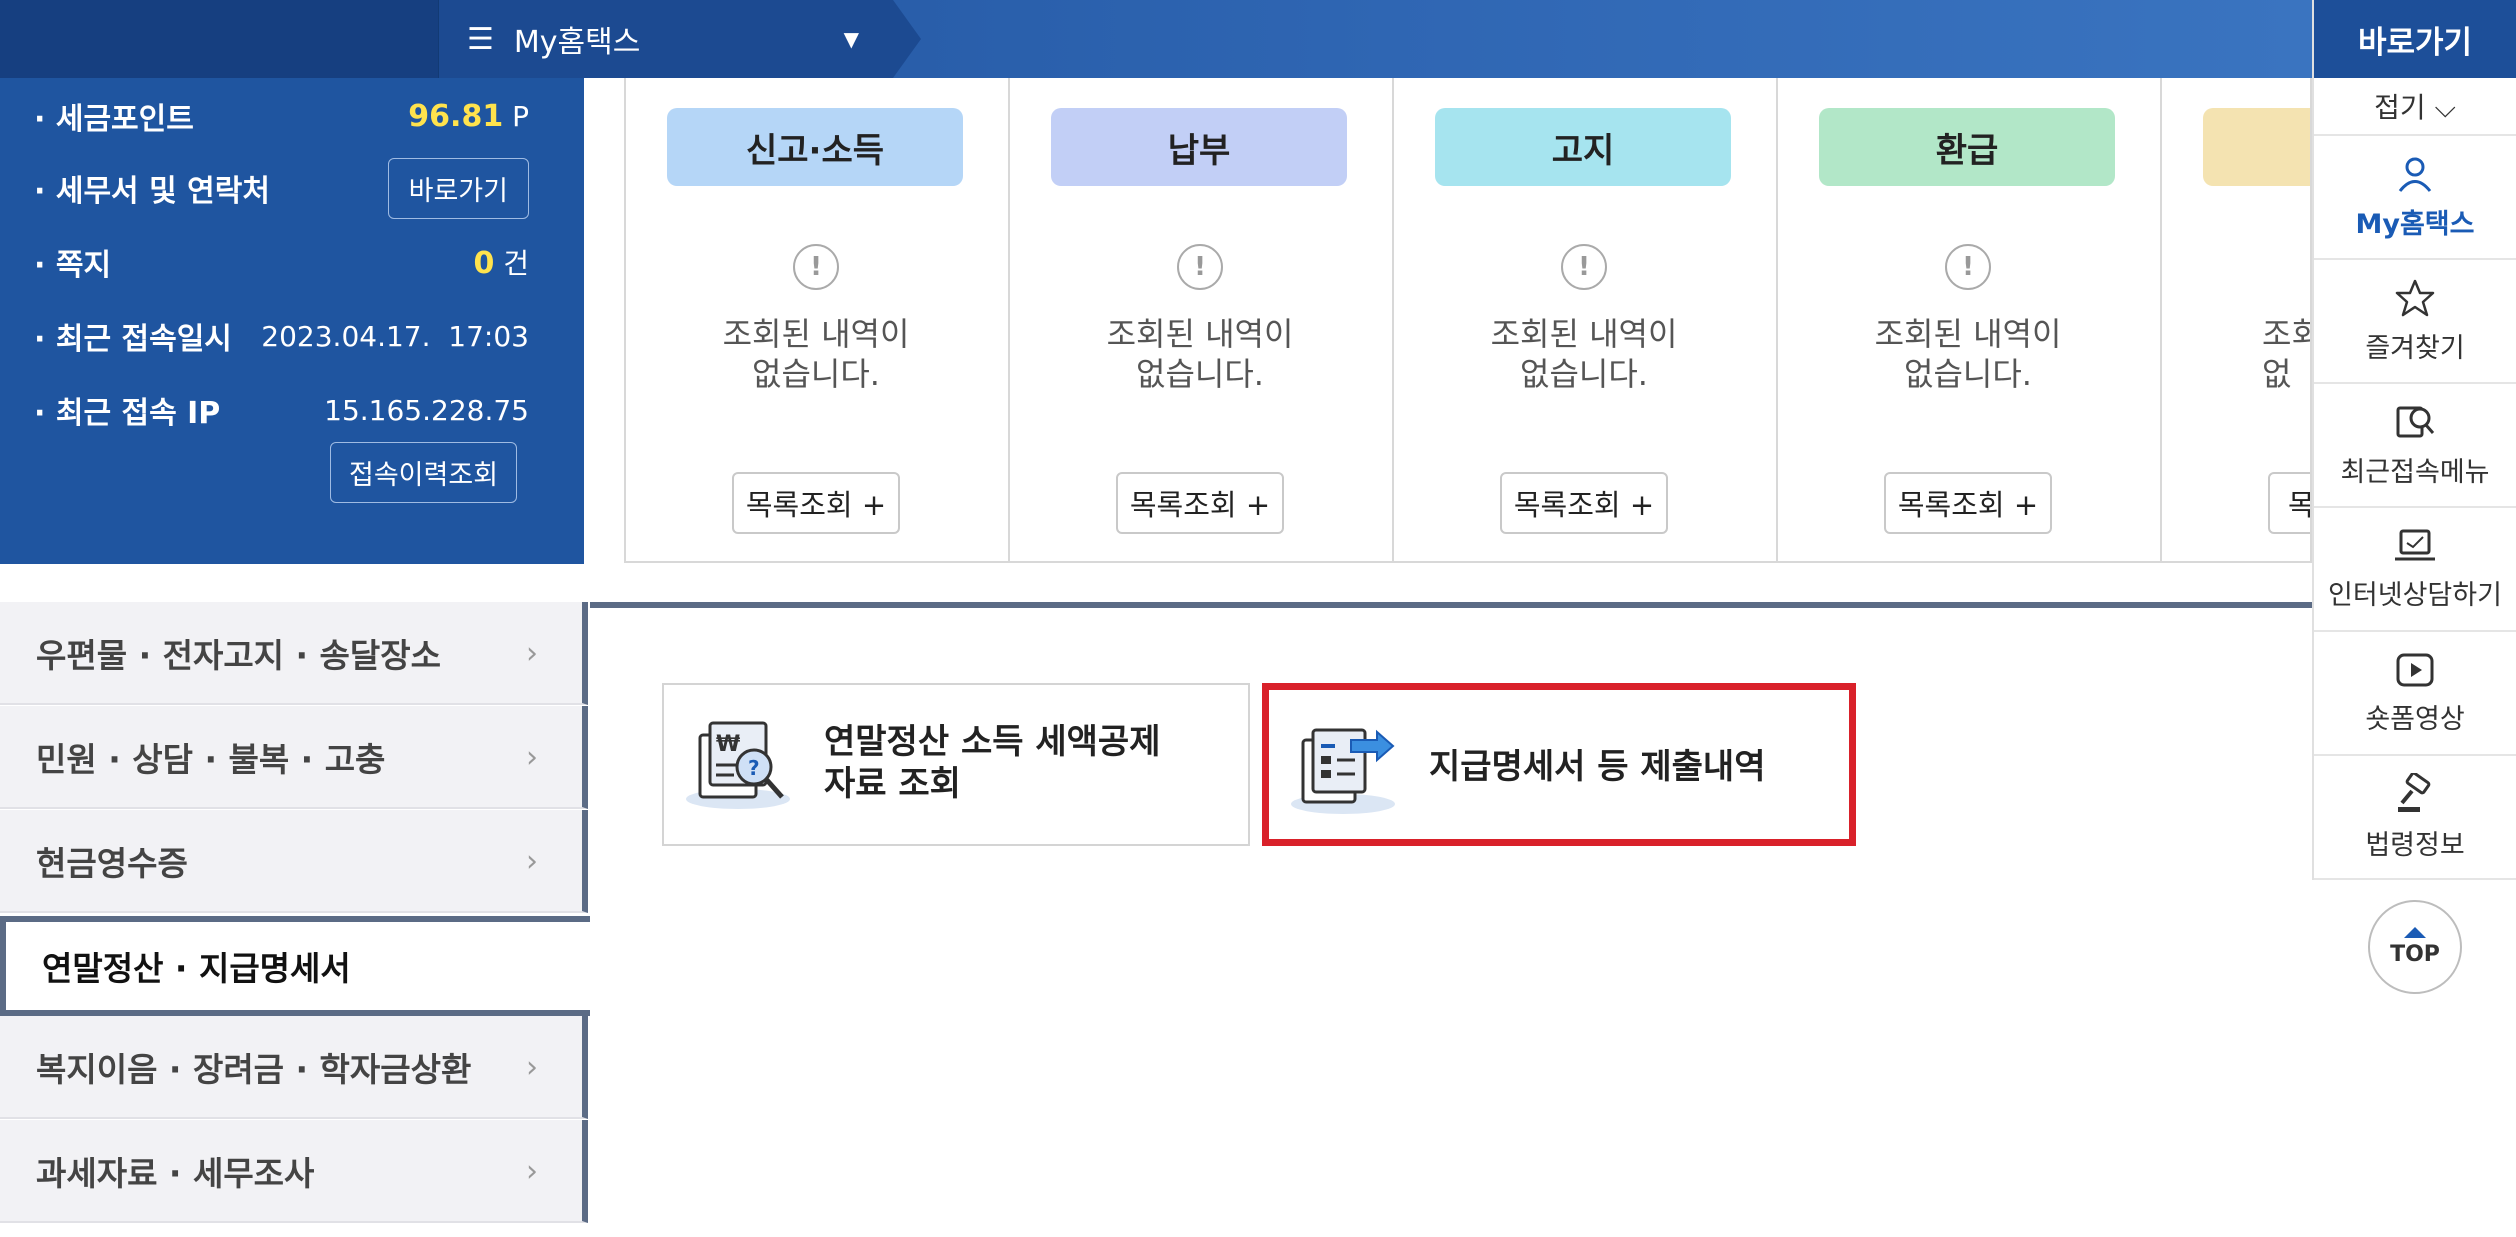 The image size is (2516, 1237). What do you see at coordinates (992, 763) in the screenshot?
I see `tile-title: 연말정산 소득 세액공제 자료 조회` at bounding box center [992, 763].